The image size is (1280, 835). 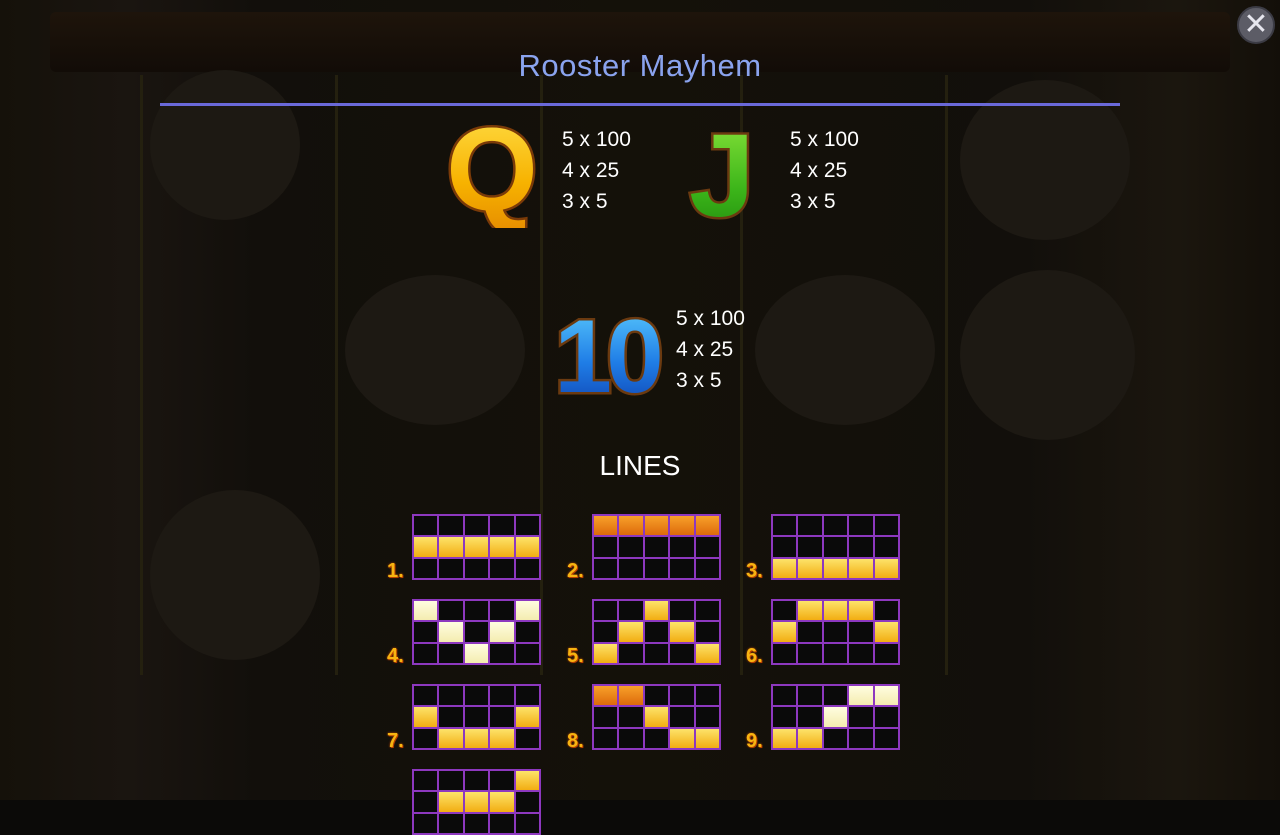 I want to click on symbol-10-payouts: 5 x 100 4 x 25 3 x 5, so click(x=710, y=349).